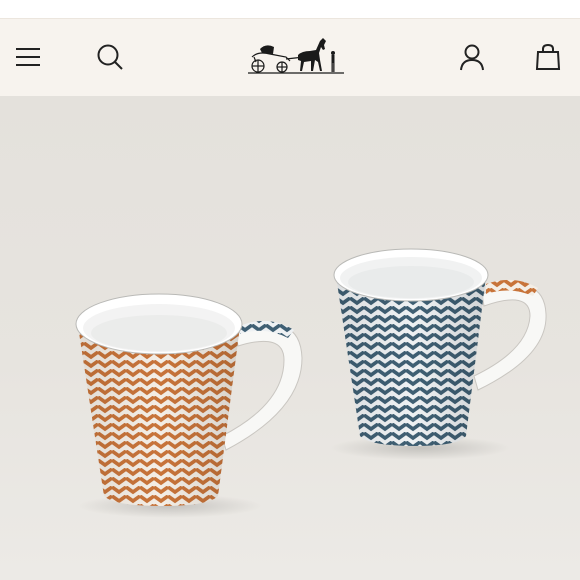  I want to click on blue-chevron-mug, so click(440, 347).